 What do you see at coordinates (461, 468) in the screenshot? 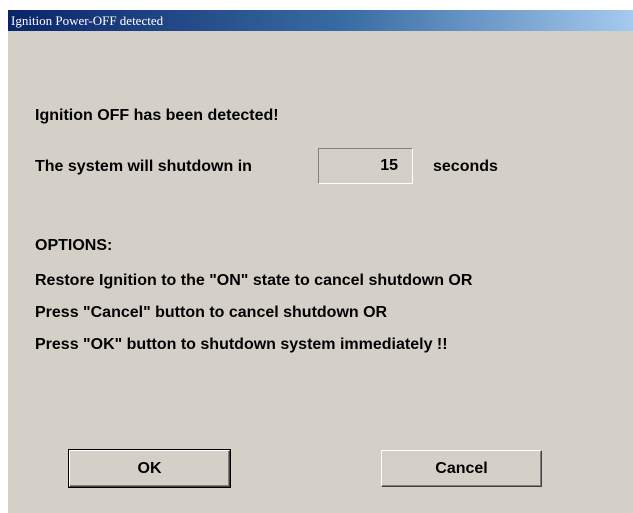
I see `cancel-button: Cancel` at bounding box center [461, 468].